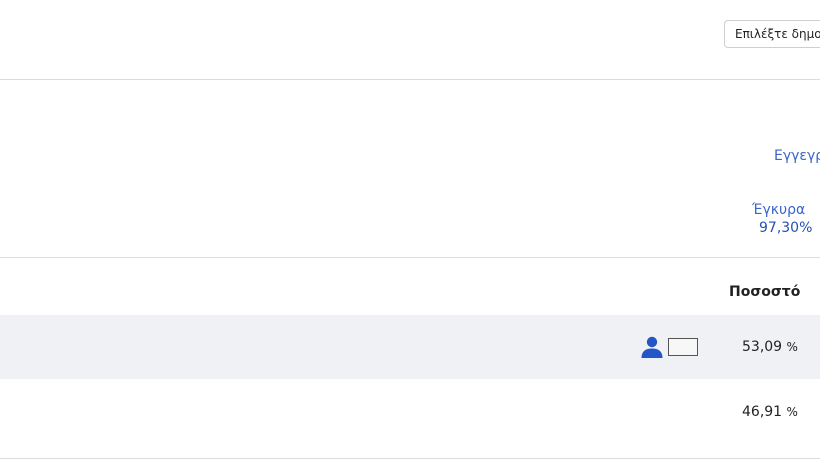  What do you see at coordinates (772, 34) in the screenshot?
I see `municipality-select: Επιλέξτε δημο` at bounding box center [772, 34].